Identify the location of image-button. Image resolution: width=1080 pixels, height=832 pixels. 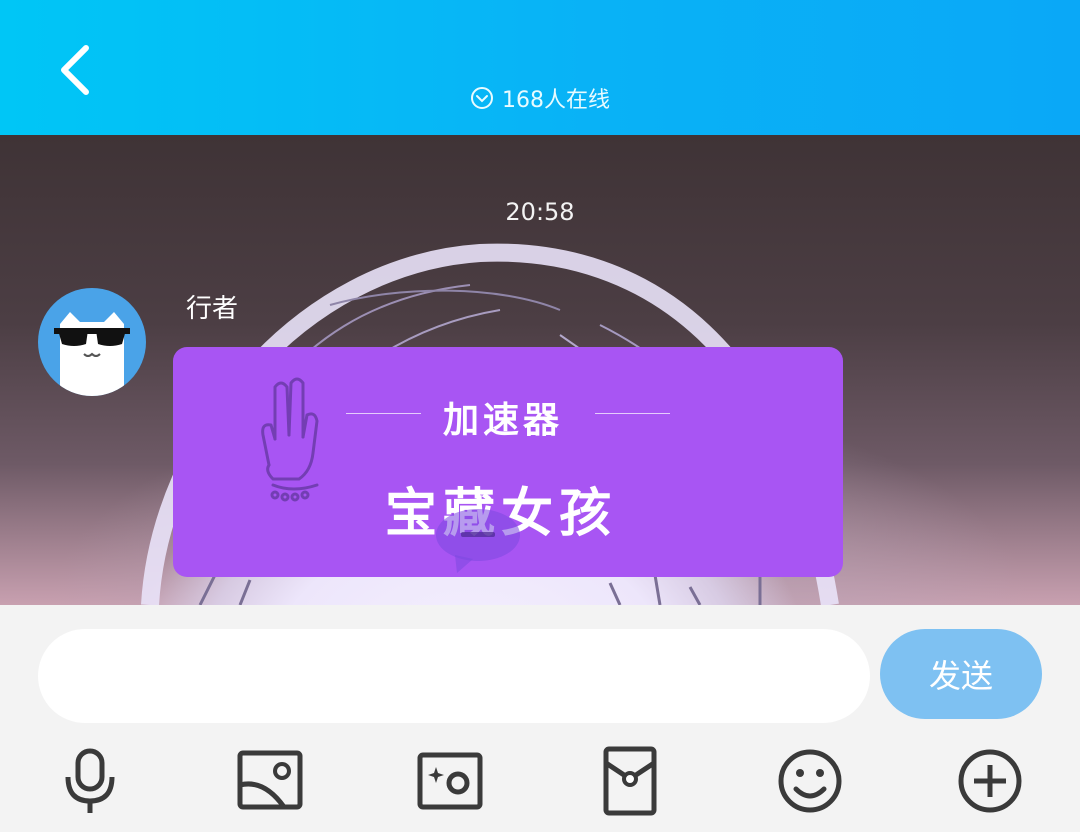
(270, 781).